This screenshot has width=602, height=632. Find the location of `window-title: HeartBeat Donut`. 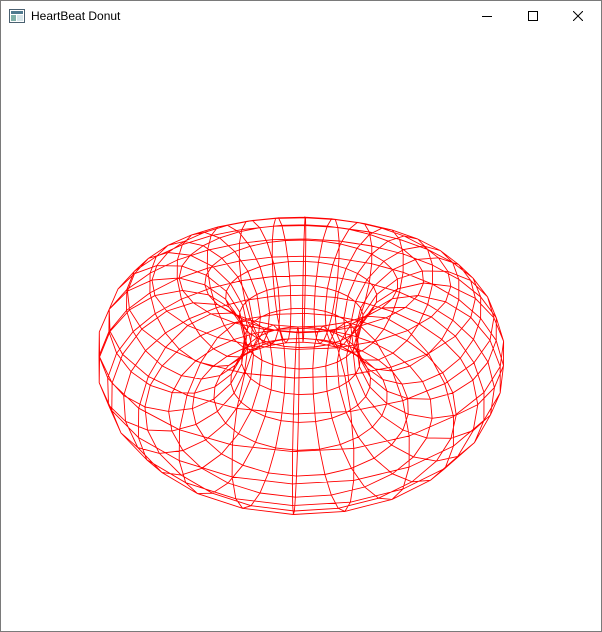

window-title: HeartBeat Donut is located at coordinates (76, 16).